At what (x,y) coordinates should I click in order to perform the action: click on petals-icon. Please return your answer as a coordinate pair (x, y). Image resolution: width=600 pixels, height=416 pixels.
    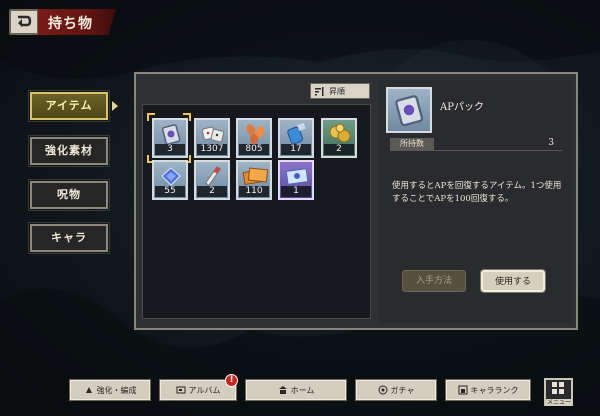
    Looking at the image, I should click on (255, 134).